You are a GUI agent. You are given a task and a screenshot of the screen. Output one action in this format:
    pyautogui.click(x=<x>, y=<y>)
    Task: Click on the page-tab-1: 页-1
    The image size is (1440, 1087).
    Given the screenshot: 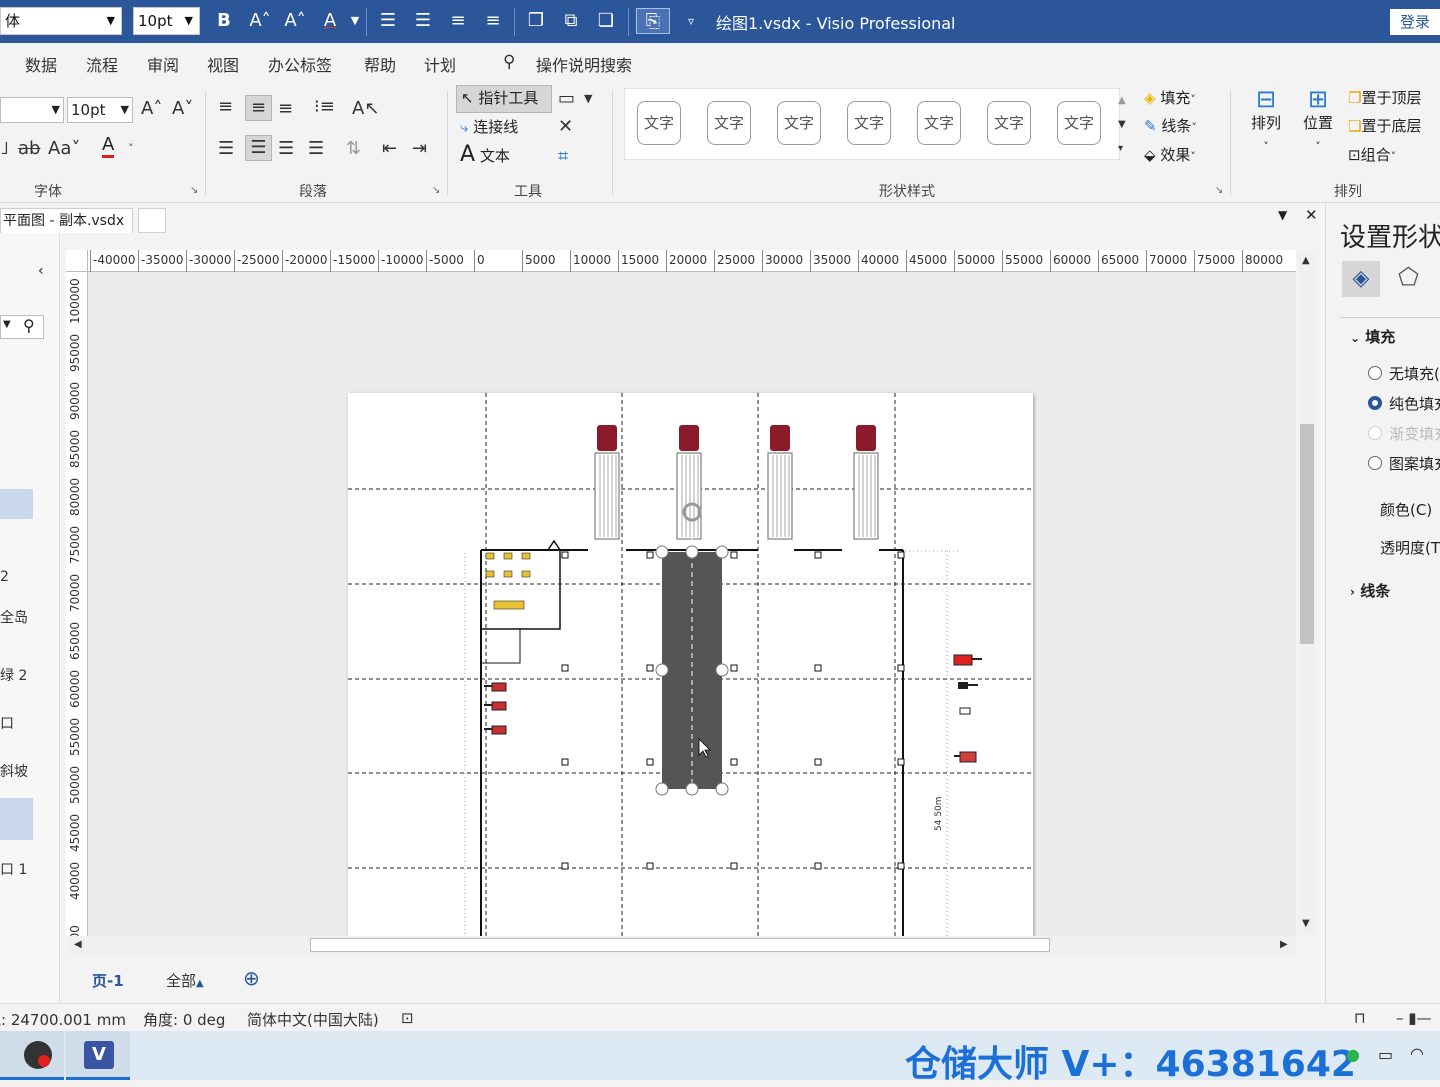 What is the action you would take?
    pyautogui.click(x=108, y=980)
    